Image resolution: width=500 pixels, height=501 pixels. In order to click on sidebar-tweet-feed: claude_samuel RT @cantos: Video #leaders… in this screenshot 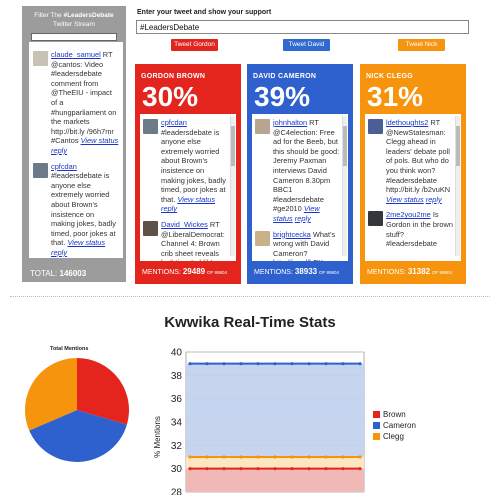, I will do `click(76, 150)`.